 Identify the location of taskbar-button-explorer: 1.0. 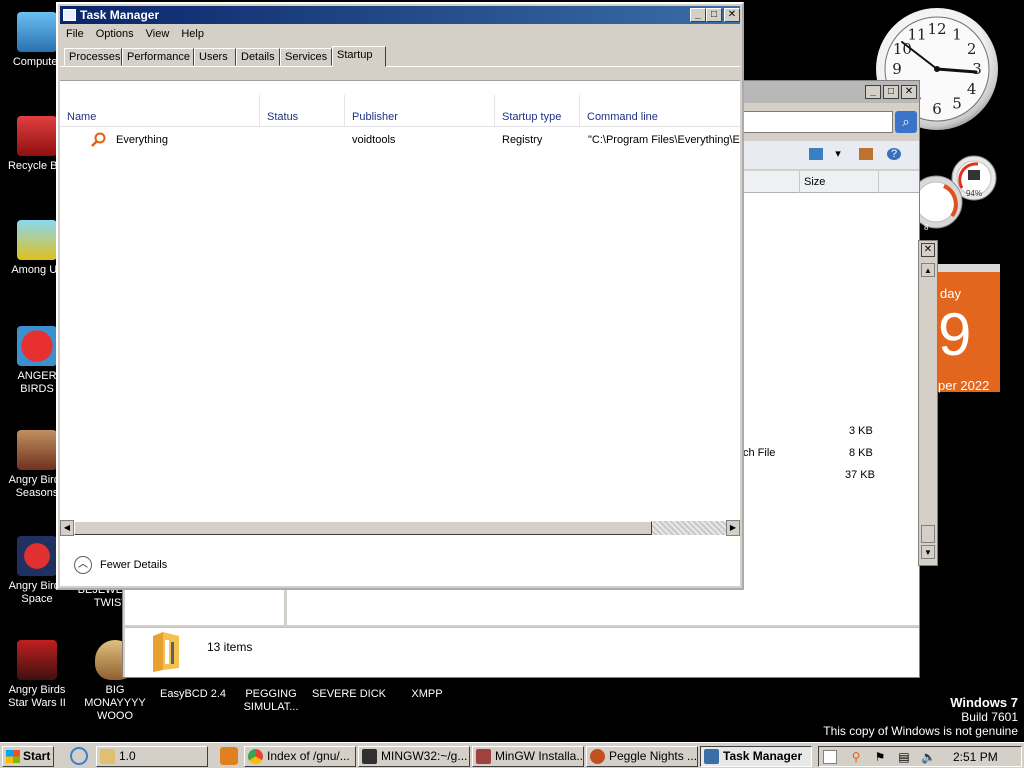
(152, 756).